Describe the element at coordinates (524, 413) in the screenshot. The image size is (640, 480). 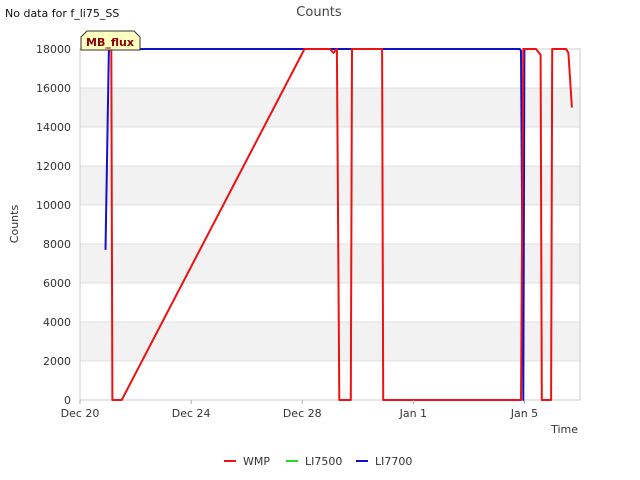
I see `x-tick-label: Jan 5` at that location.